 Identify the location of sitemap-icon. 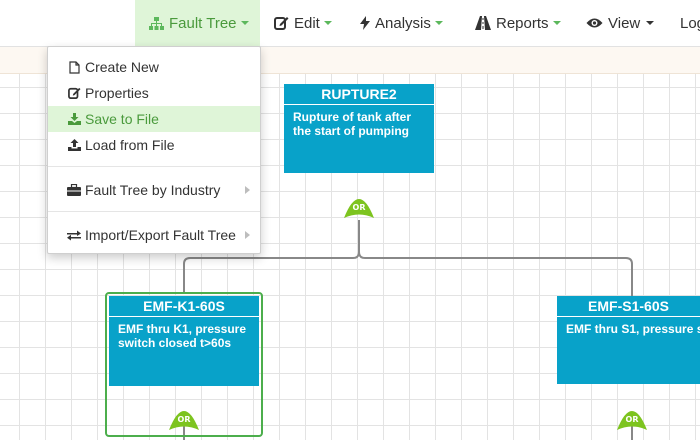
(156, 23).